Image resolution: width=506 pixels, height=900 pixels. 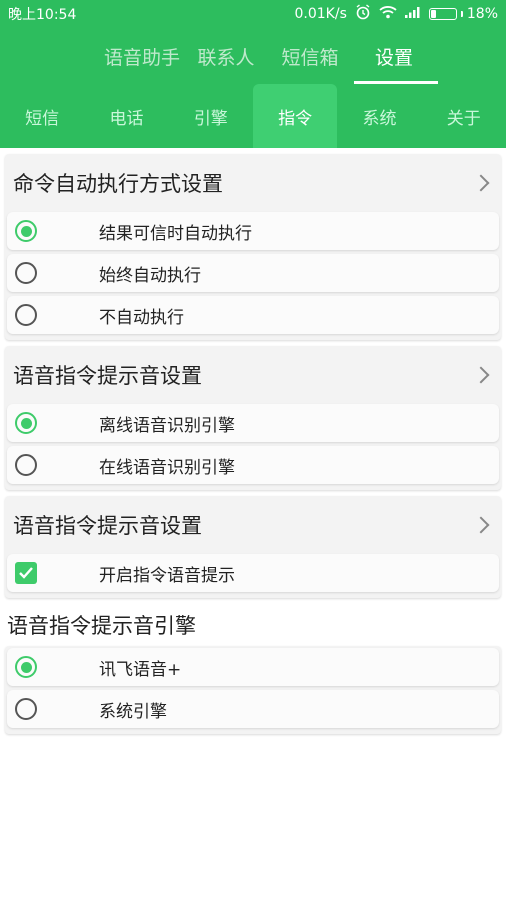 I want to click on option-row: 系统引擎, so click(x=253, y=709).